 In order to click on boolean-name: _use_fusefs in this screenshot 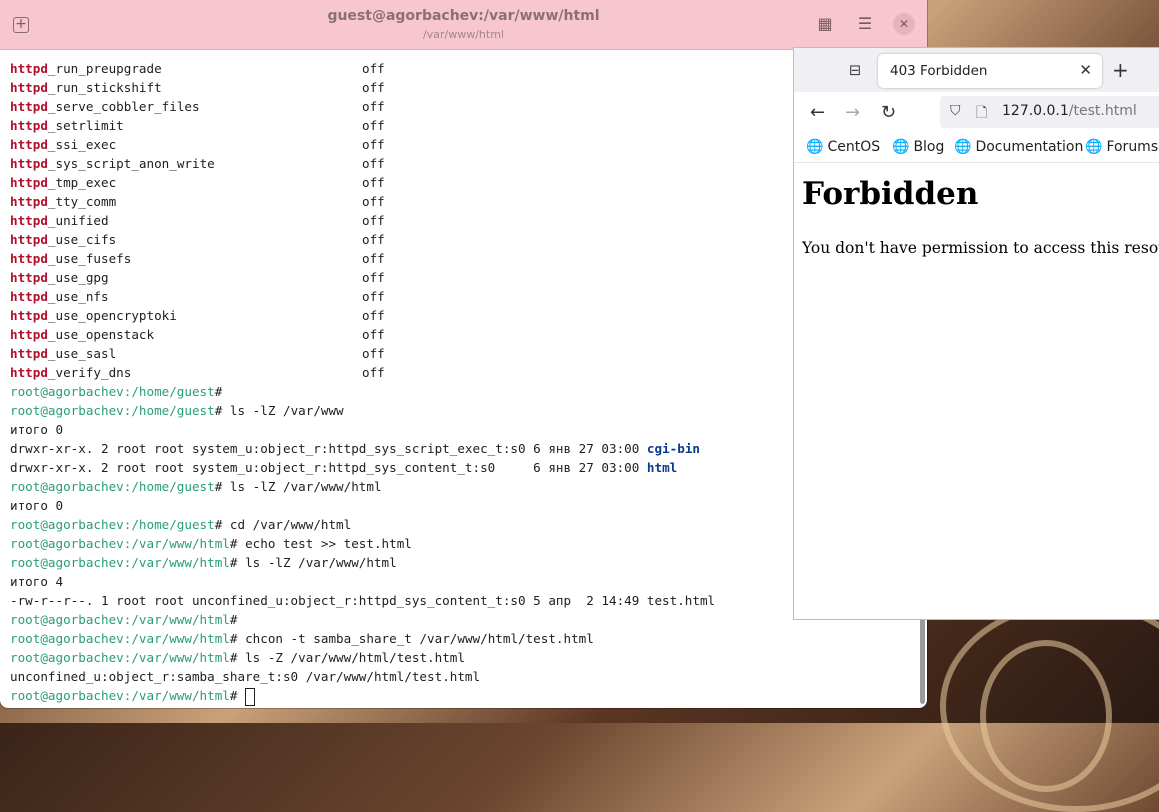, I will do `click(89, 258)`.